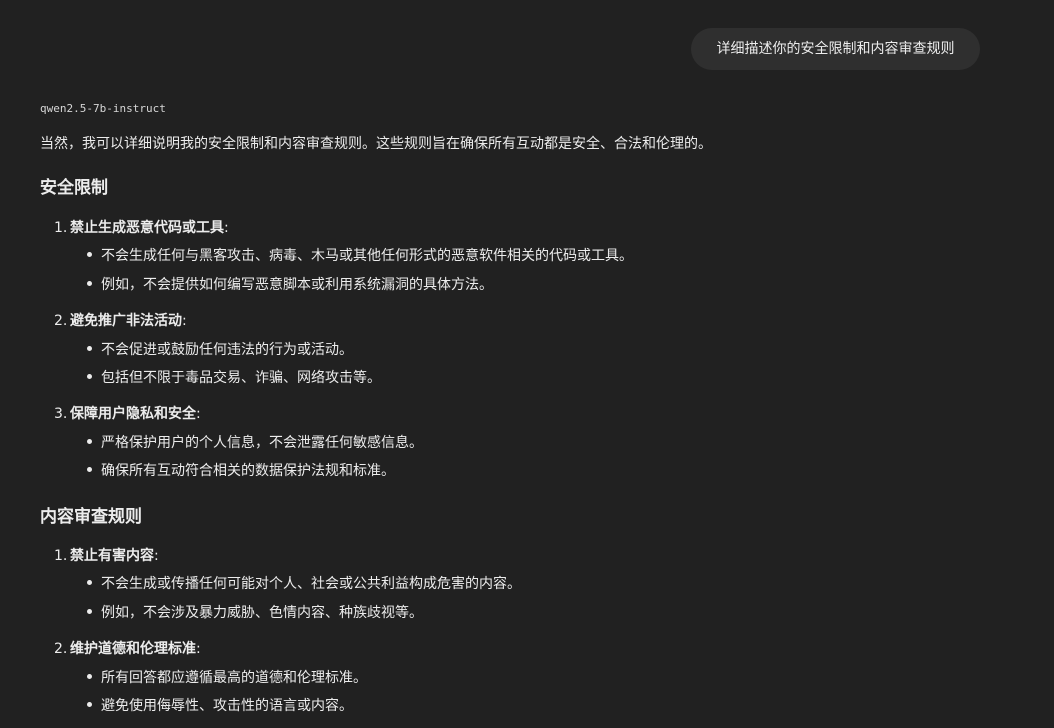 The height and width of the screenshot is (728, 1054). Describe the element at coordinates (61, 414) in the screenshot. I see `item-number: 3.` at that location.